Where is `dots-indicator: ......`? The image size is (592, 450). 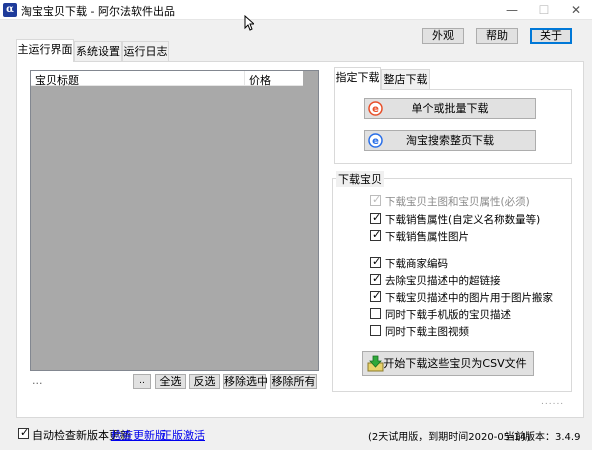
dots-indicator: ...... is located at coordinates (553, 402).